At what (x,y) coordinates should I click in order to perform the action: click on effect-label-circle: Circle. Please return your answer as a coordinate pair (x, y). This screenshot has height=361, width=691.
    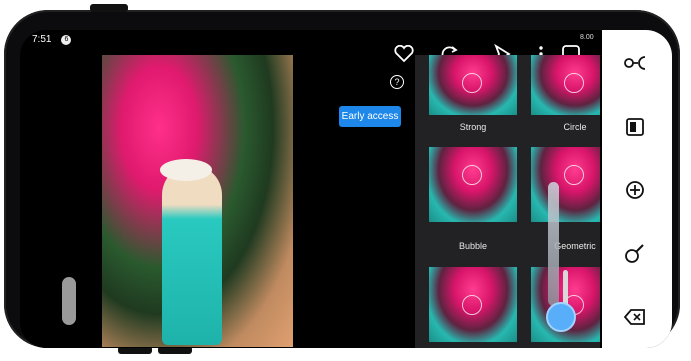
    Looking at the image, I should click on (575, 127).